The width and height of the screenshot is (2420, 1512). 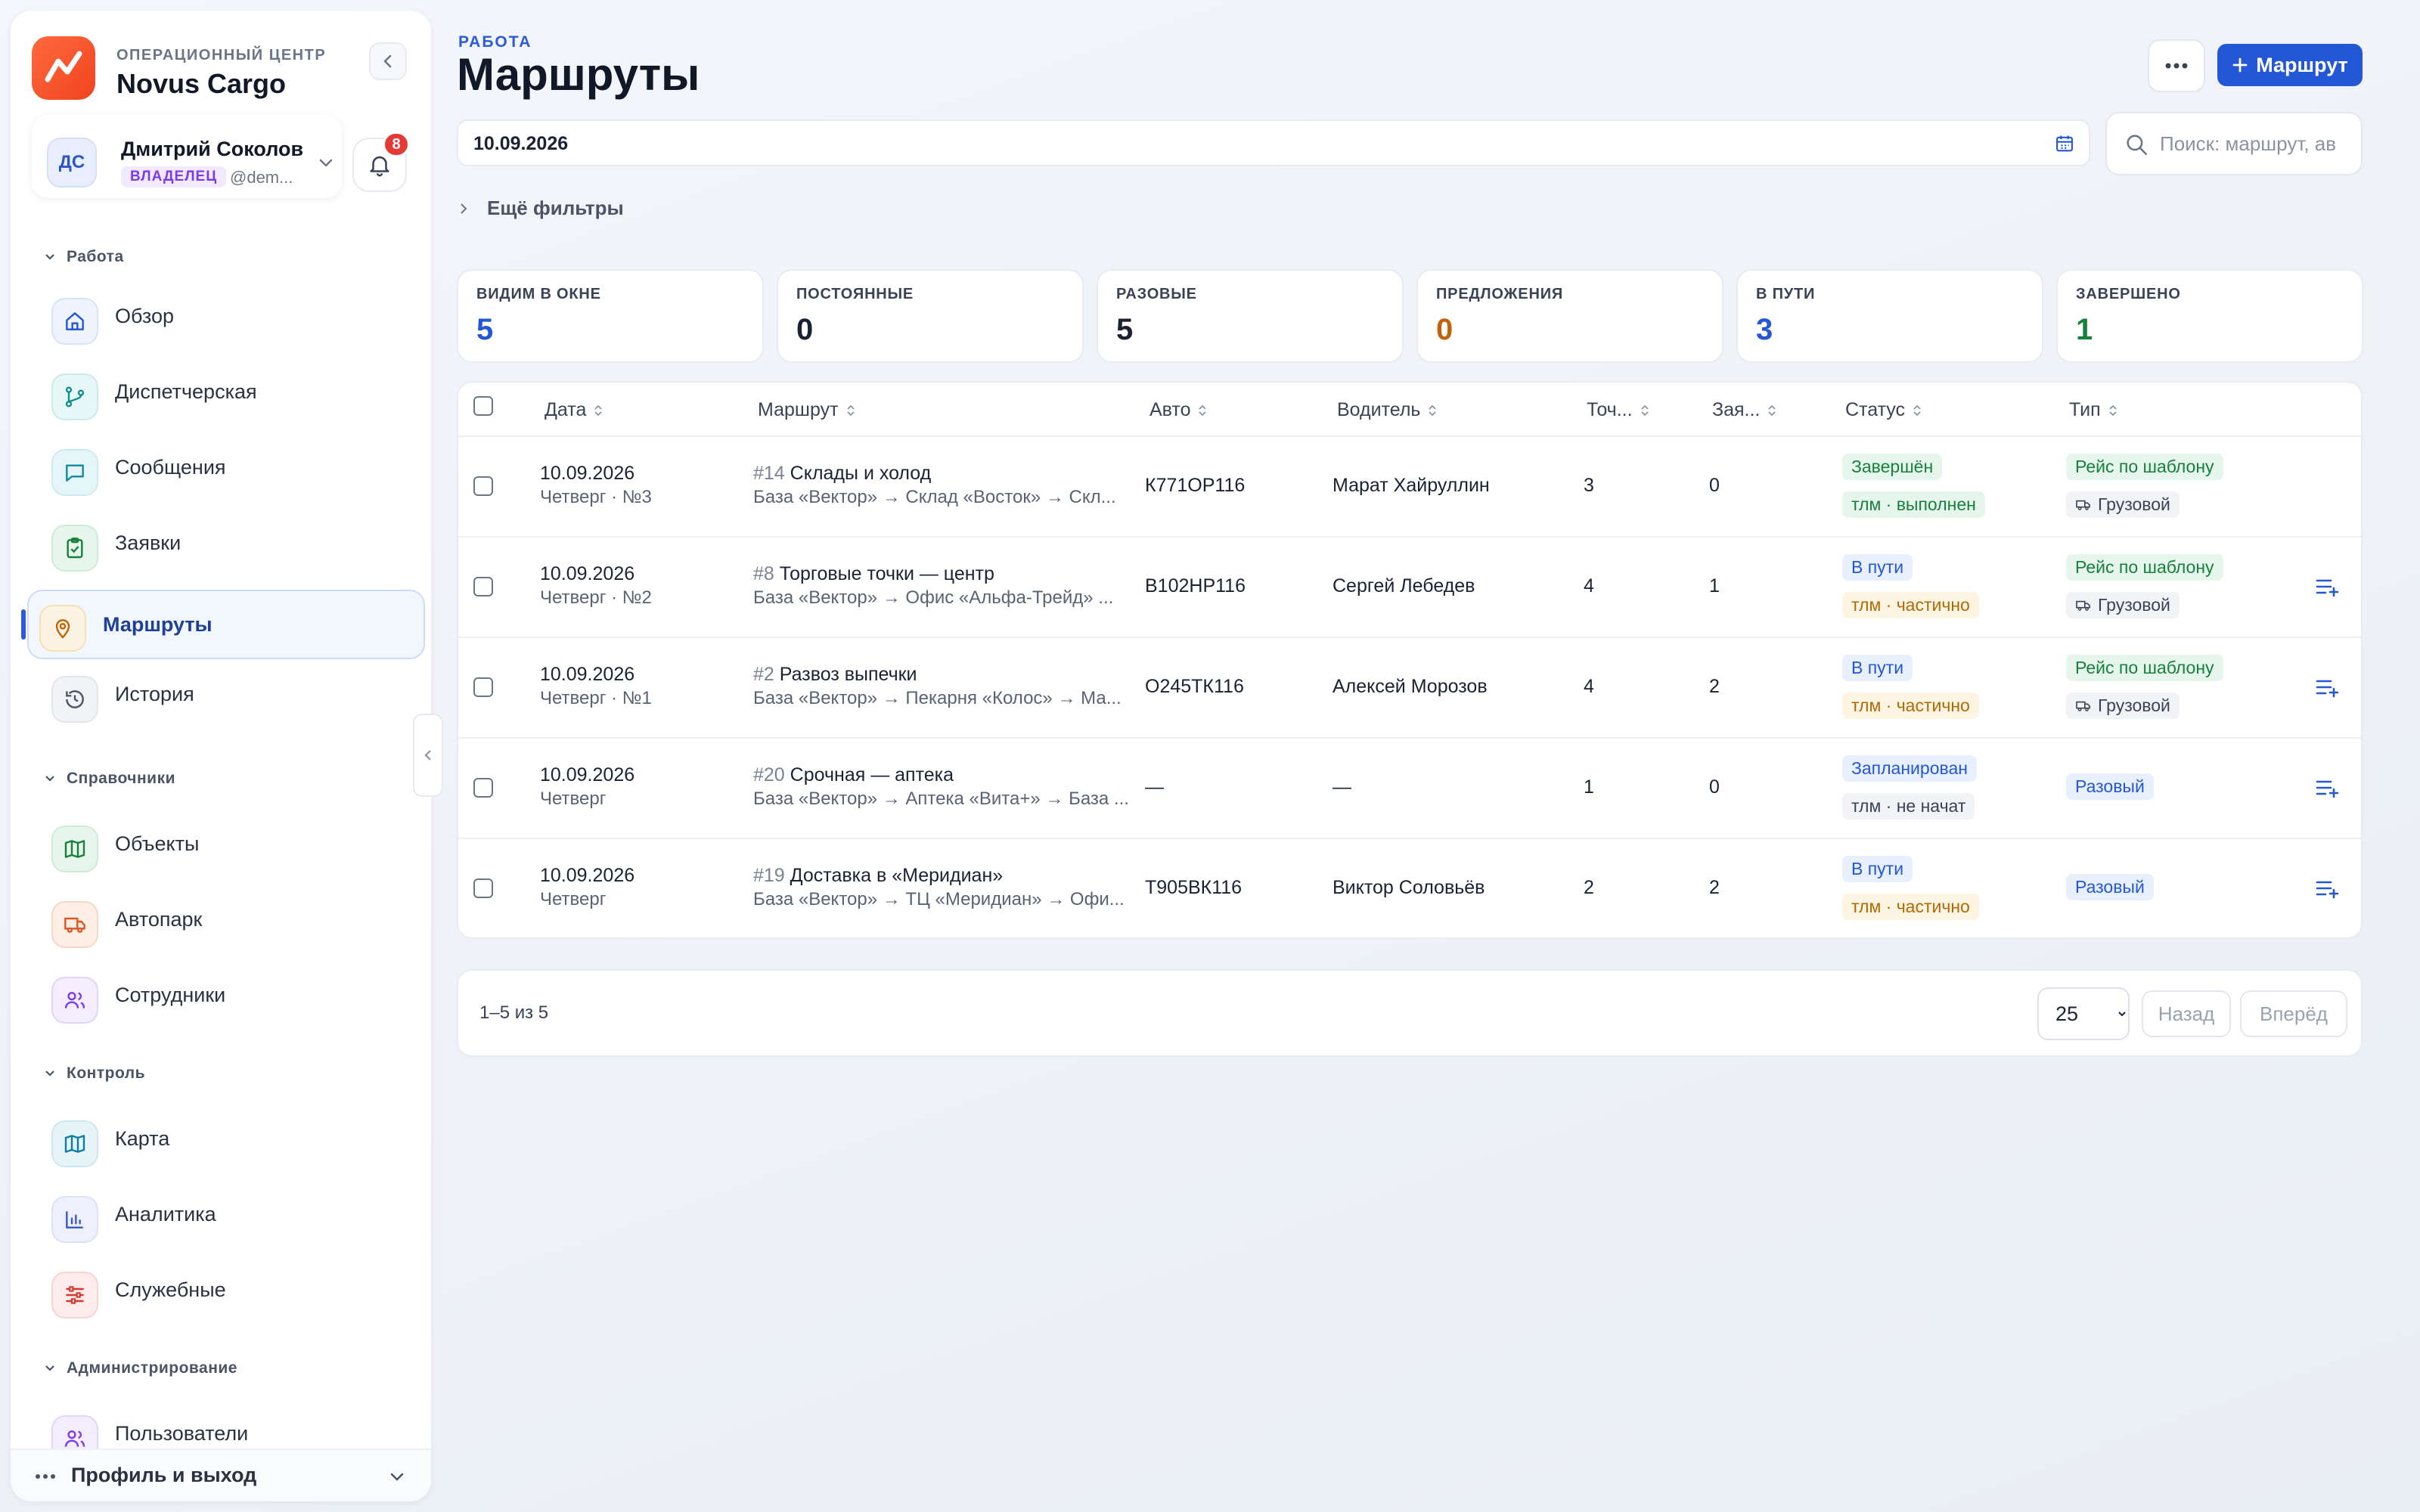 I want to click on column-header-driver: Водитель, so click(x=1387, y=410).